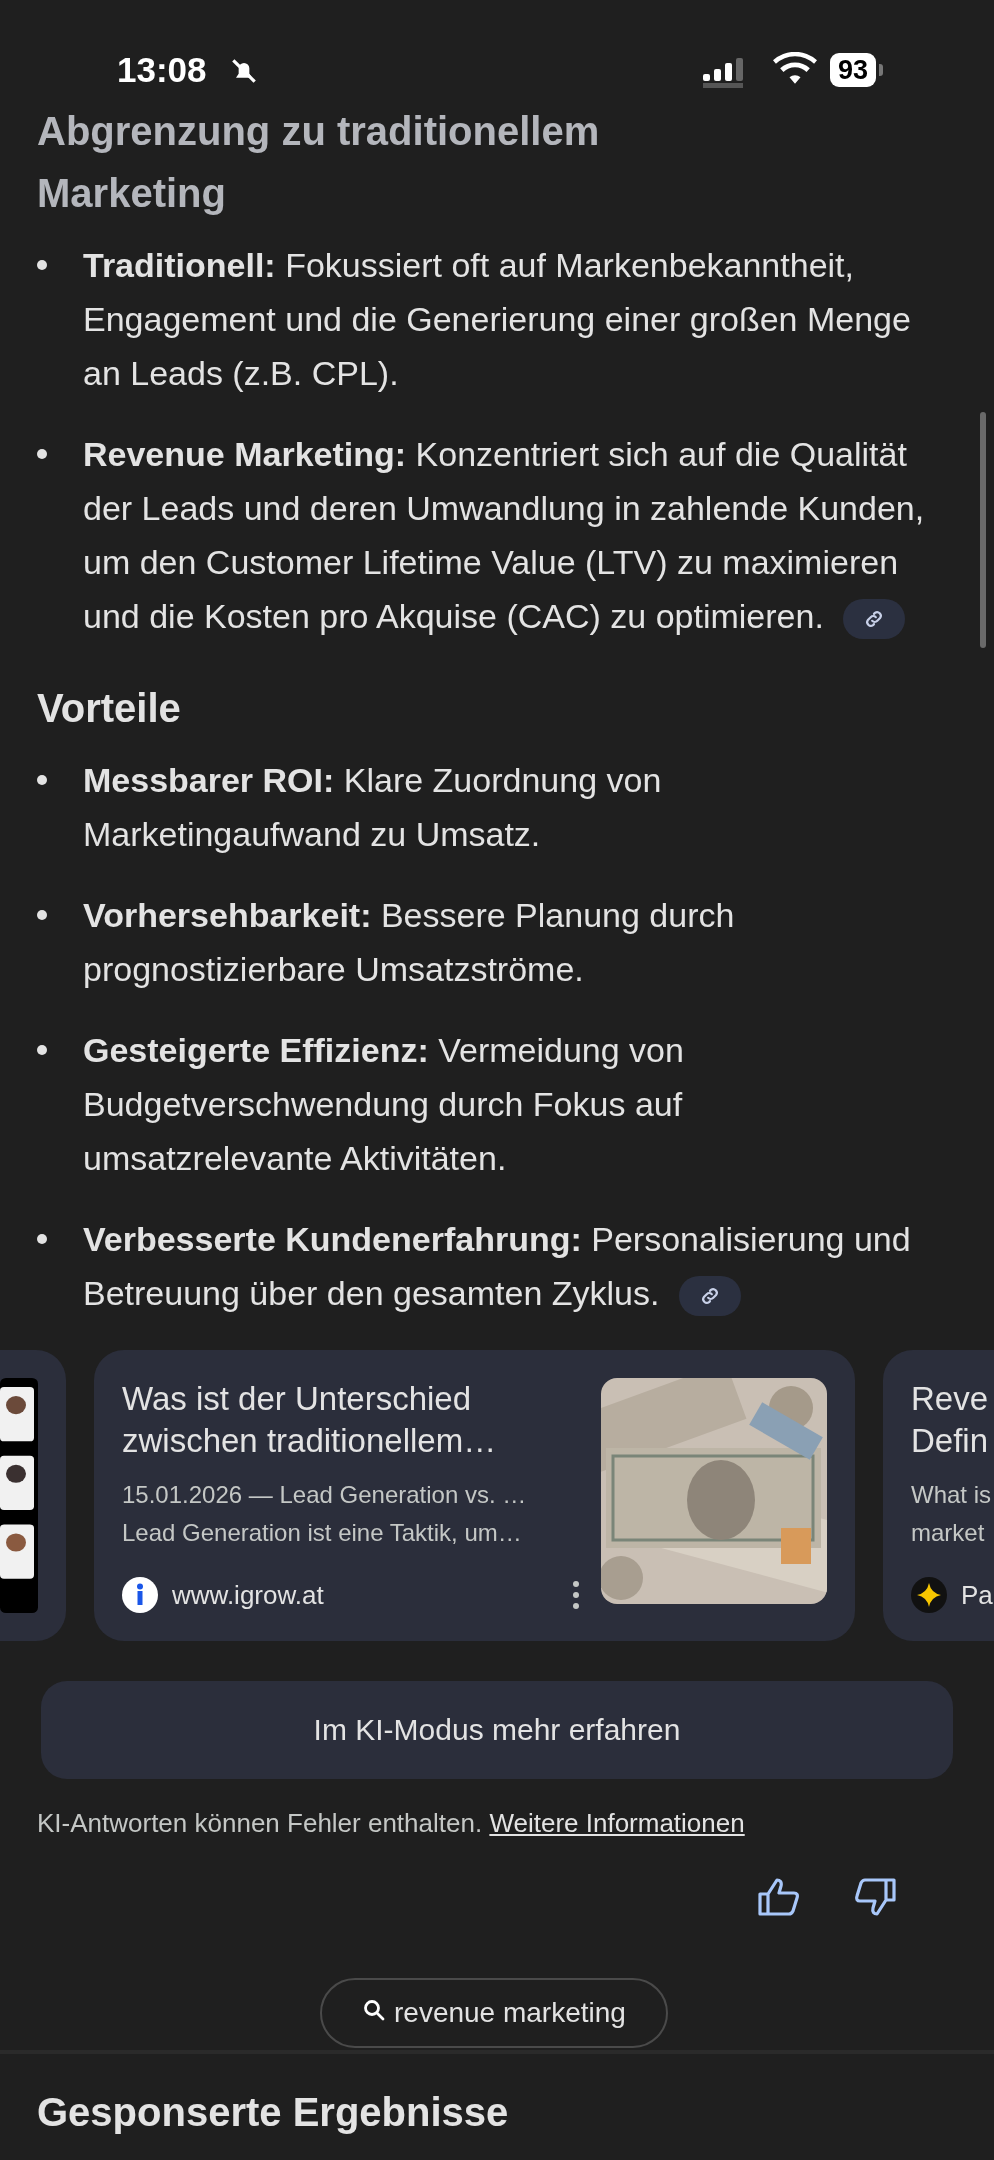 This screenshot has height=2160, width=994. Describe the element at coordinates (497, 1730) in the screenshot. I see `ai-mode-button: Im KI-Modus mehr erfahren` at that location.